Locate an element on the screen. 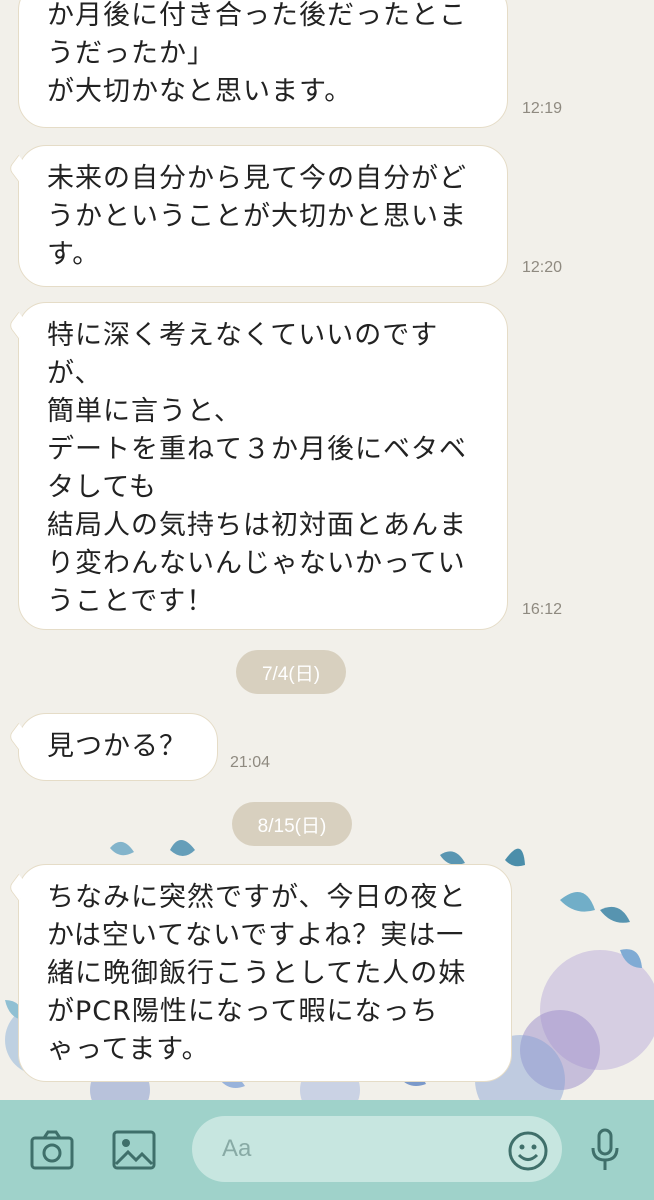 This screenshot has height=1200, width=654. message-bubble: 見つかる？ is located at coordinates (118, 747).